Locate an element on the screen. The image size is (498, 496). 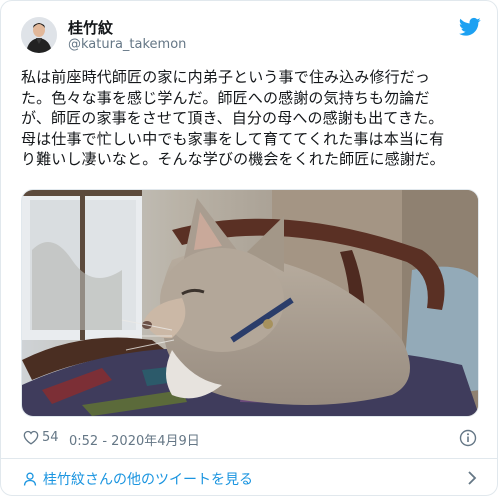
tweet-meta: 54 0:52 - 2020年4月9日 is located at coordinates (252, 439).